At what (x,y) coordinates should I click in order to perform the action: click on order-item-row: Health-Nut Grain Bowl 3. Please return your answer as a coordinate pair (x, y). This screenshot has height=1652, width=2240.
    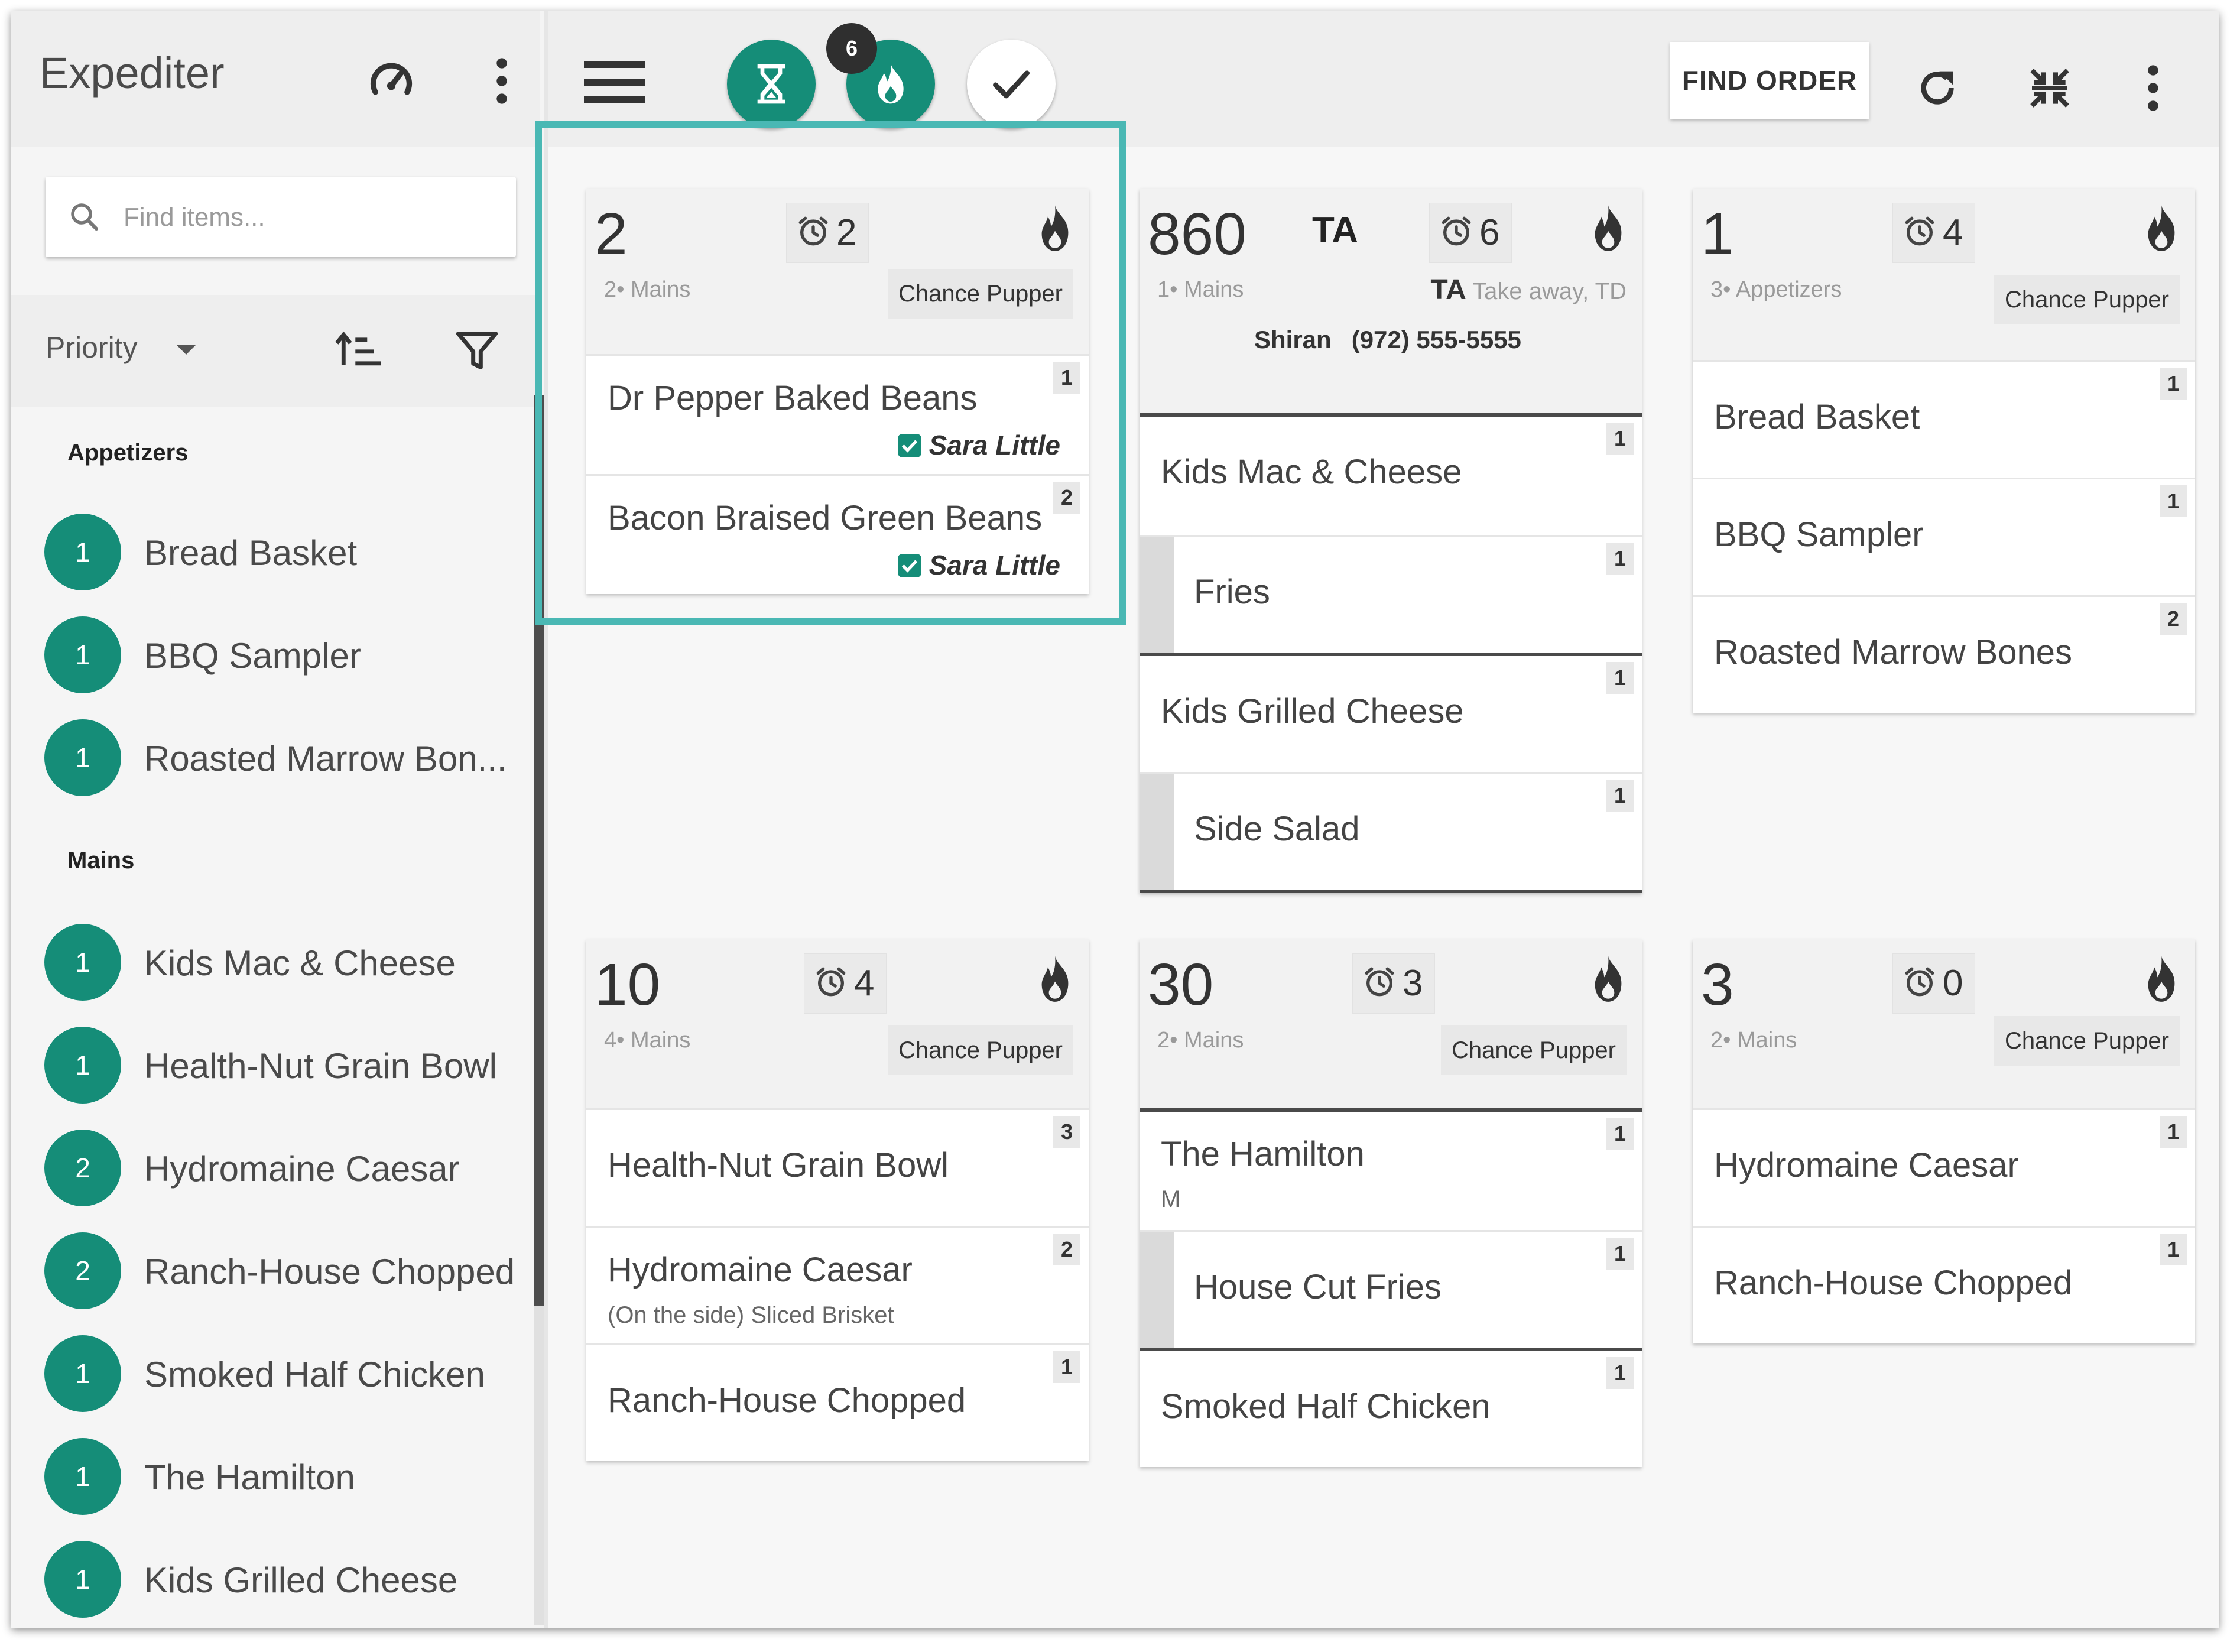
    Looking at the image, I should click on (838, 1167).